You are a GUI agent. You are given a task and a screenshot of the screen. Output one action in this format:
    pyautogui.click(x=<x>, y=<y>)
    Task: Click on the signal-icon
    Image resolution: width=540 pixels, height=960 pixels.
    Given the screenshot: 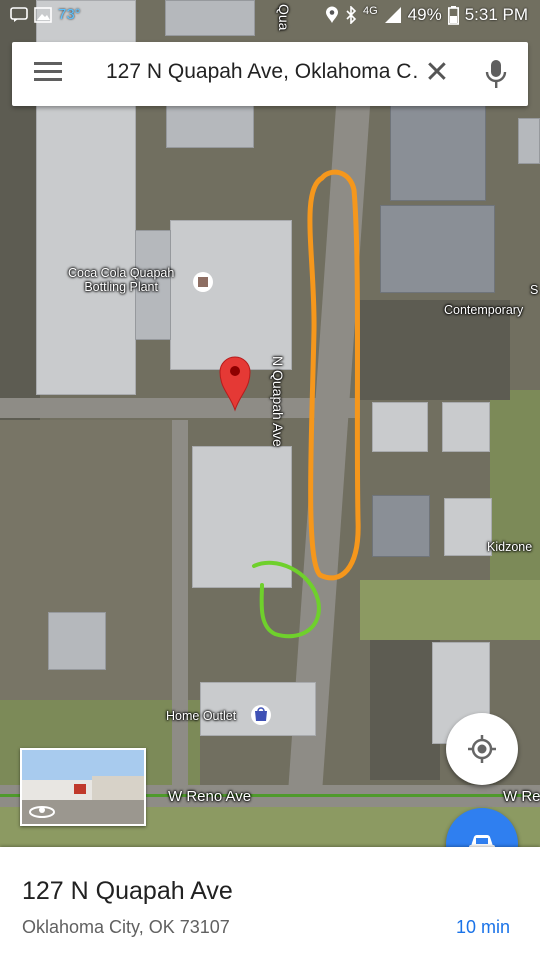 What is the action you would take?
    pyautogui.click(x=392, y=15)
    